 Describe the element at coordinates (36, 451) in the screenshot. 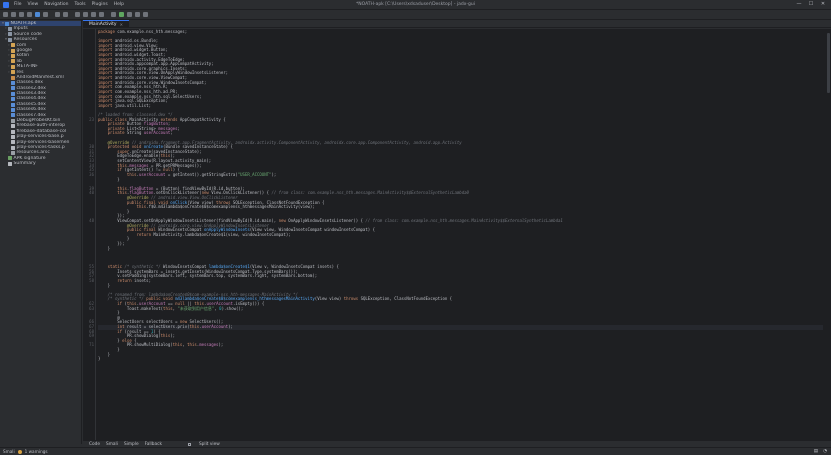

I see `warnings-count: 1 warnings` at that location.